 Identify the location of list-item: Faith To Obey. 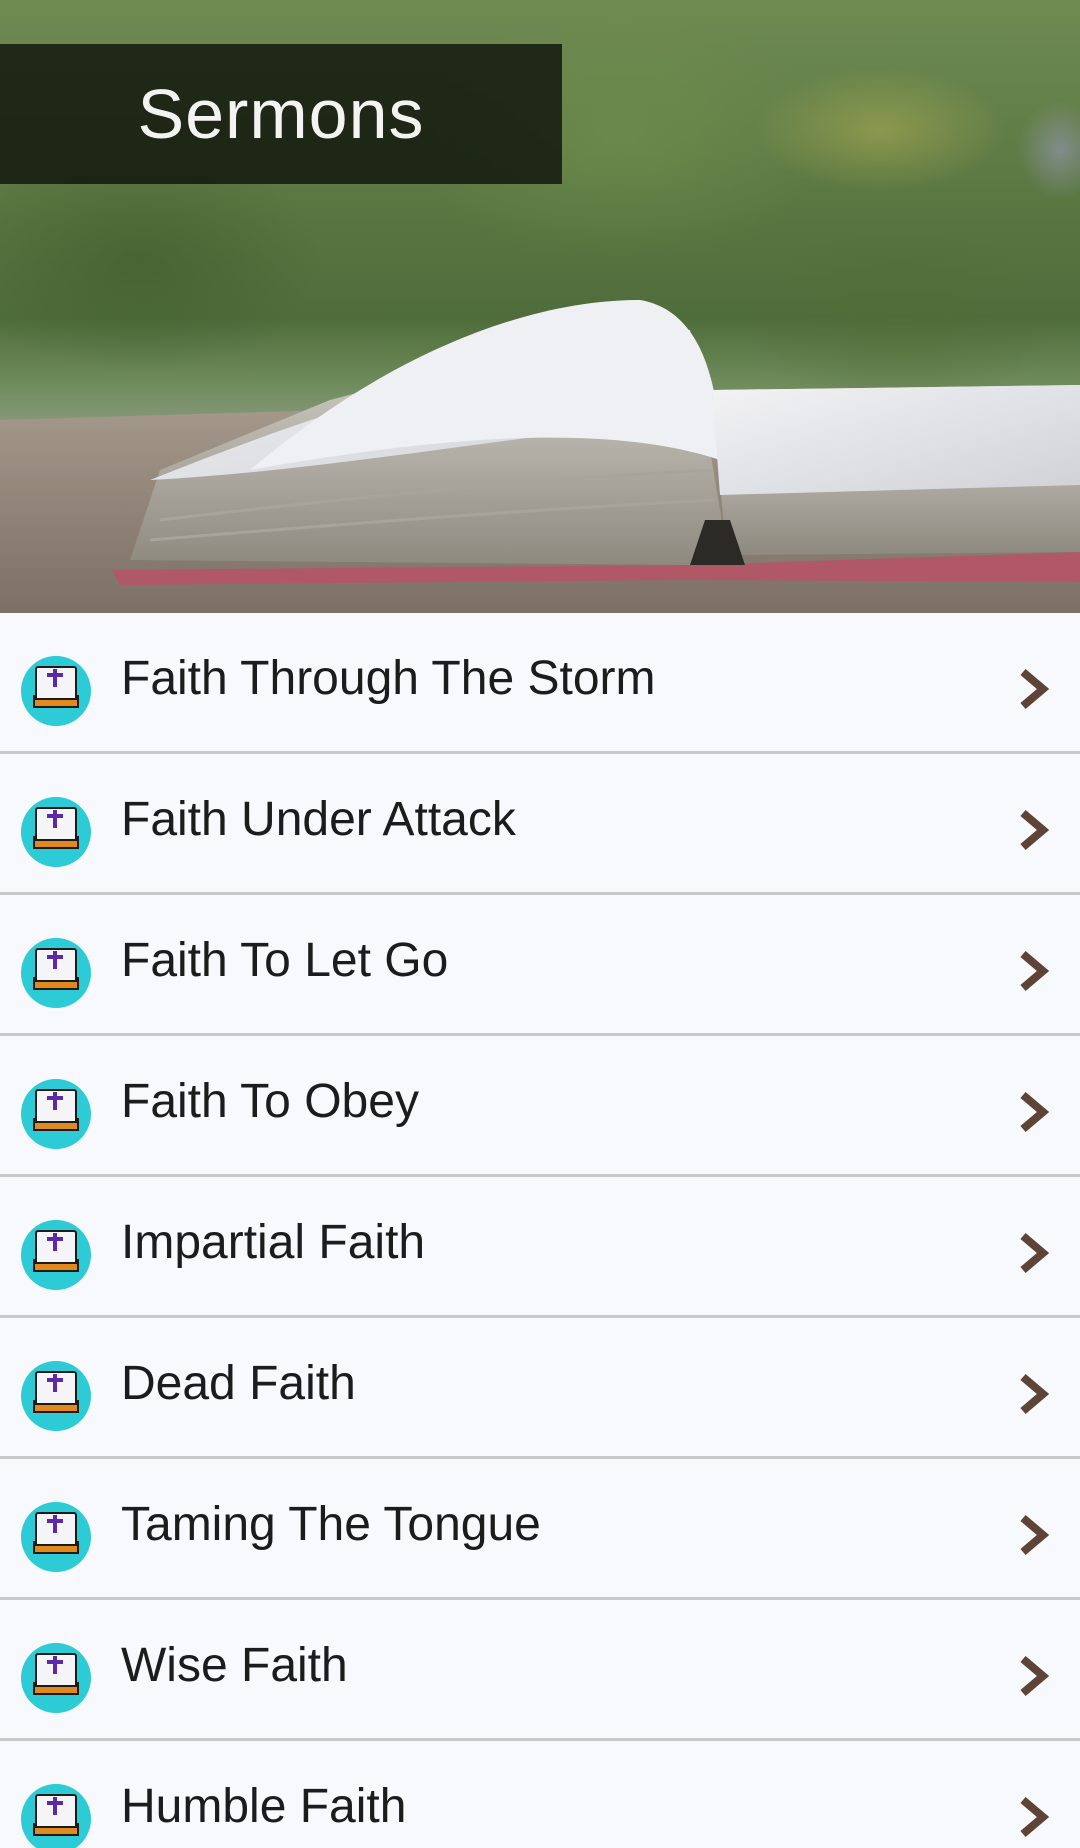
(540, 1106).